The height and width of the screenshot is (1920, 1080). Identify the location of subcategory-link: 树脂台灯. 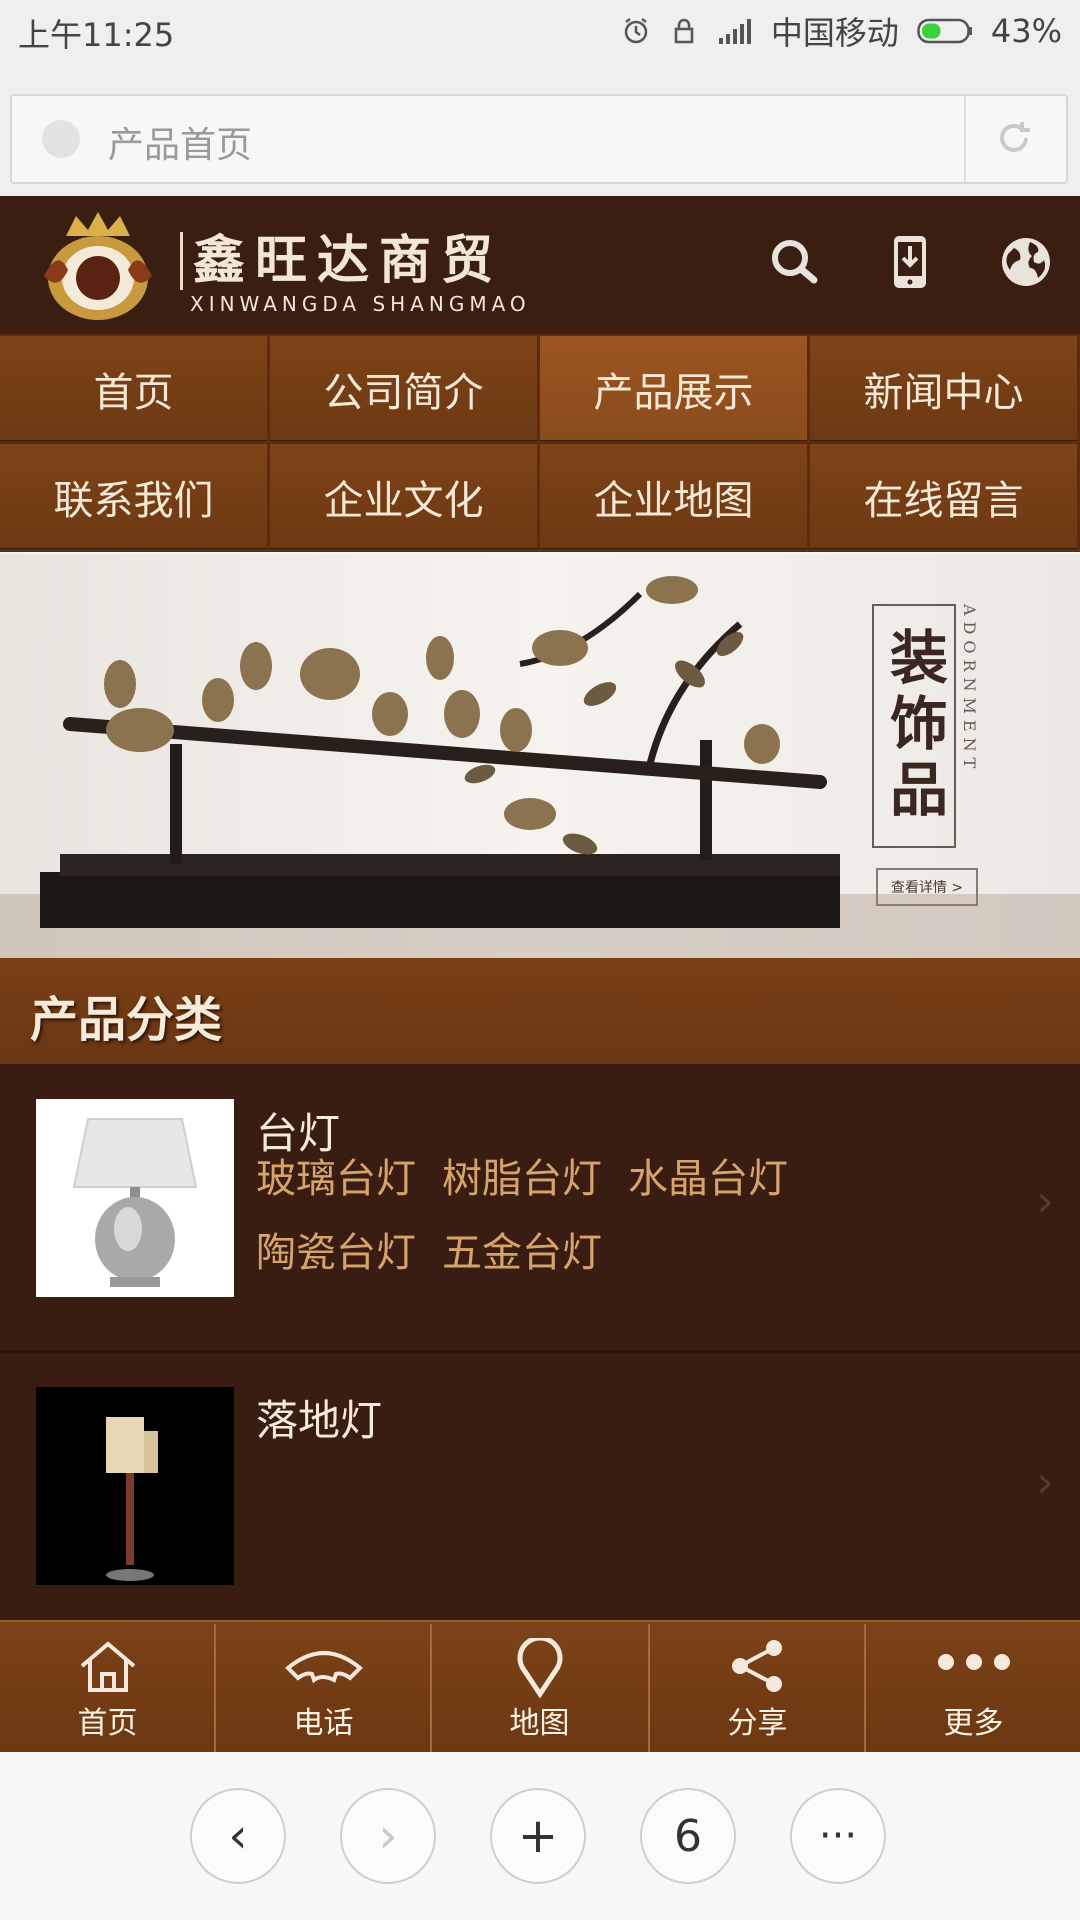
(522, 1179).